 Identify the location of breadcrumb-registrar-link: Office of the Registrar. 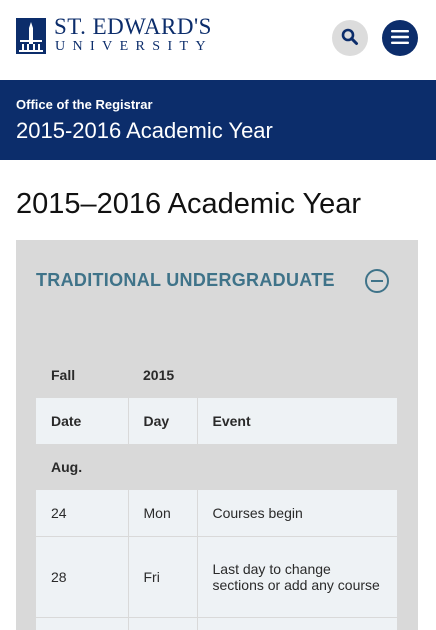
(84, 104).